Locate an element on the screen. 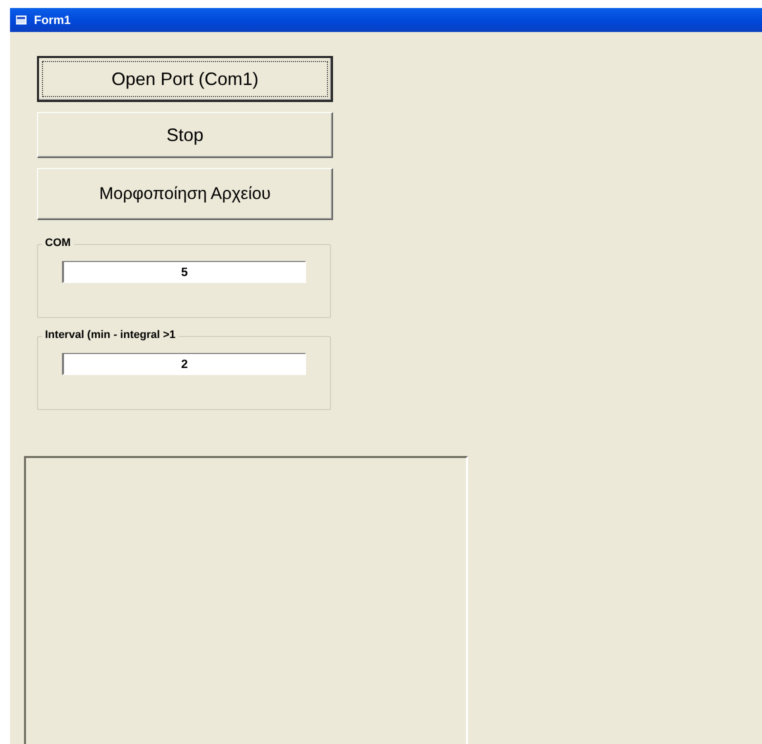  frame-label: COM is located at coordinates (58, 243).